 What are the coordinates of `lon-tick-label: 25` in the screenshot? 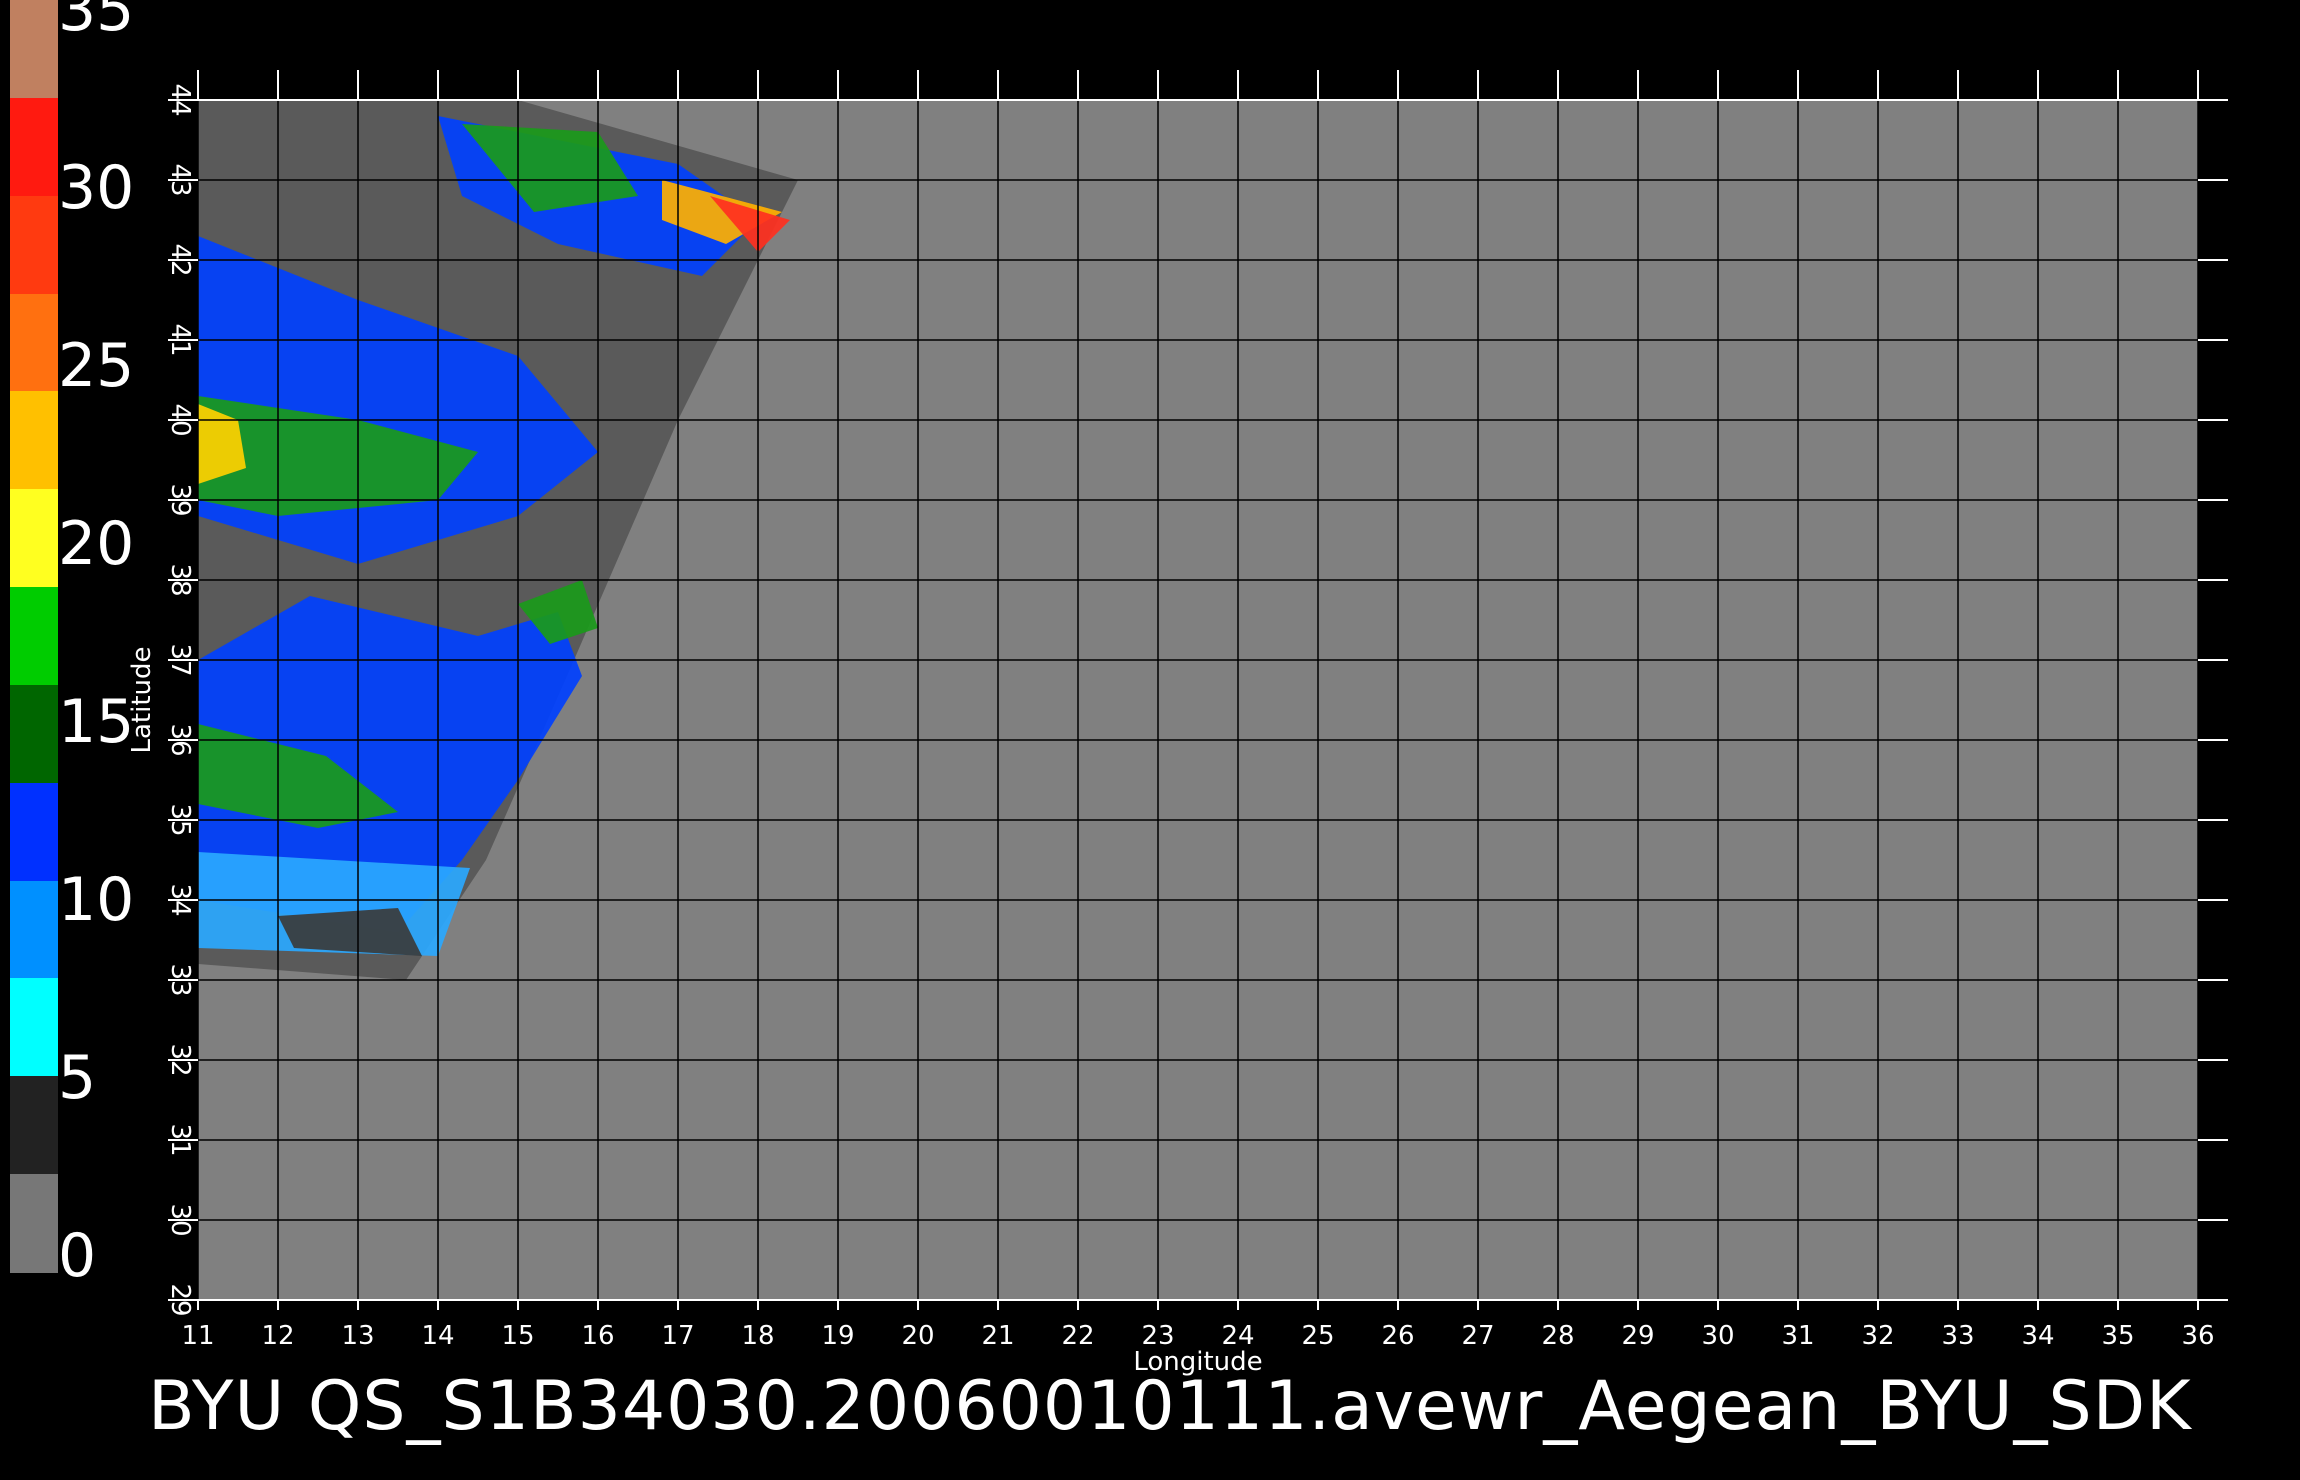 It's located at (1317, 1336).